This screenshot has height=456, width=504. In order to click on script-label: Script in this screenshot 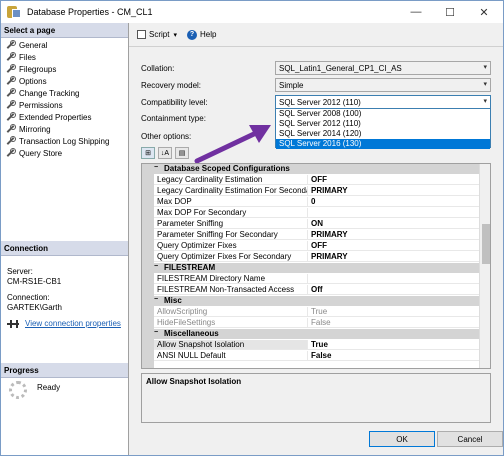, I will do `click(159, 34)`.